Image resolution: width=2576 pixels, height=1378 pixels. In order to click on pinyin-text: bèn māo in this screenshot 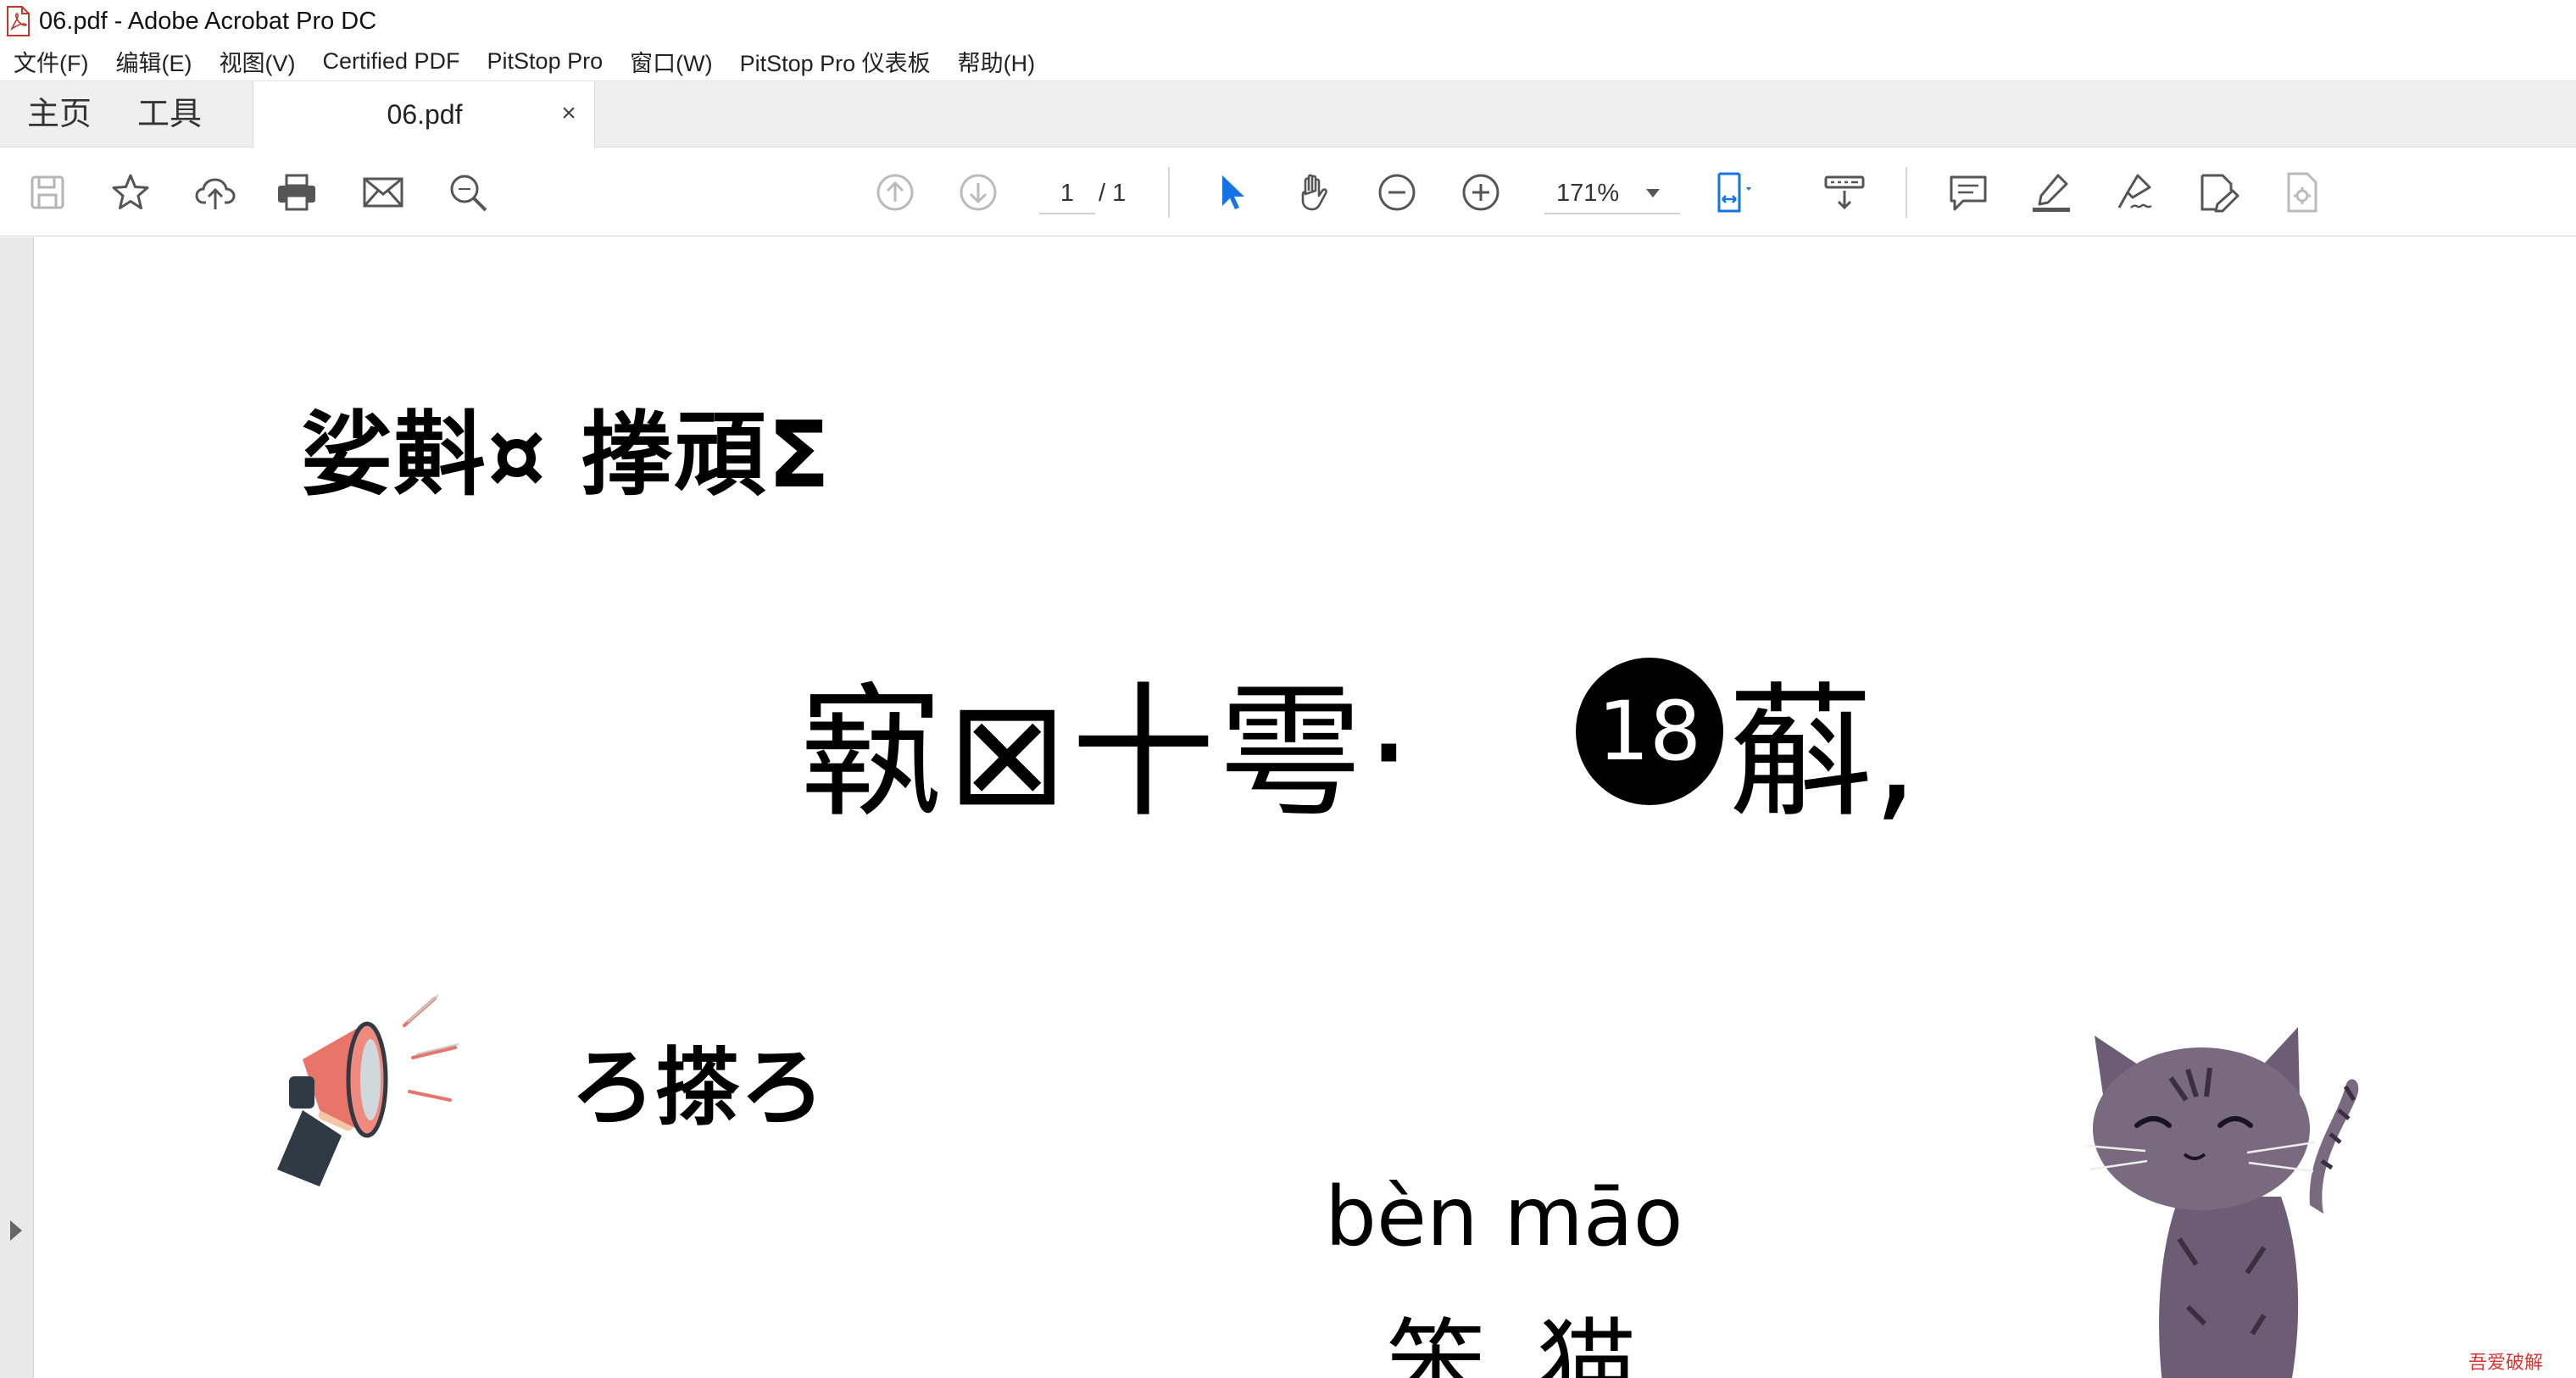, I will do `click(1504, 1217)`.